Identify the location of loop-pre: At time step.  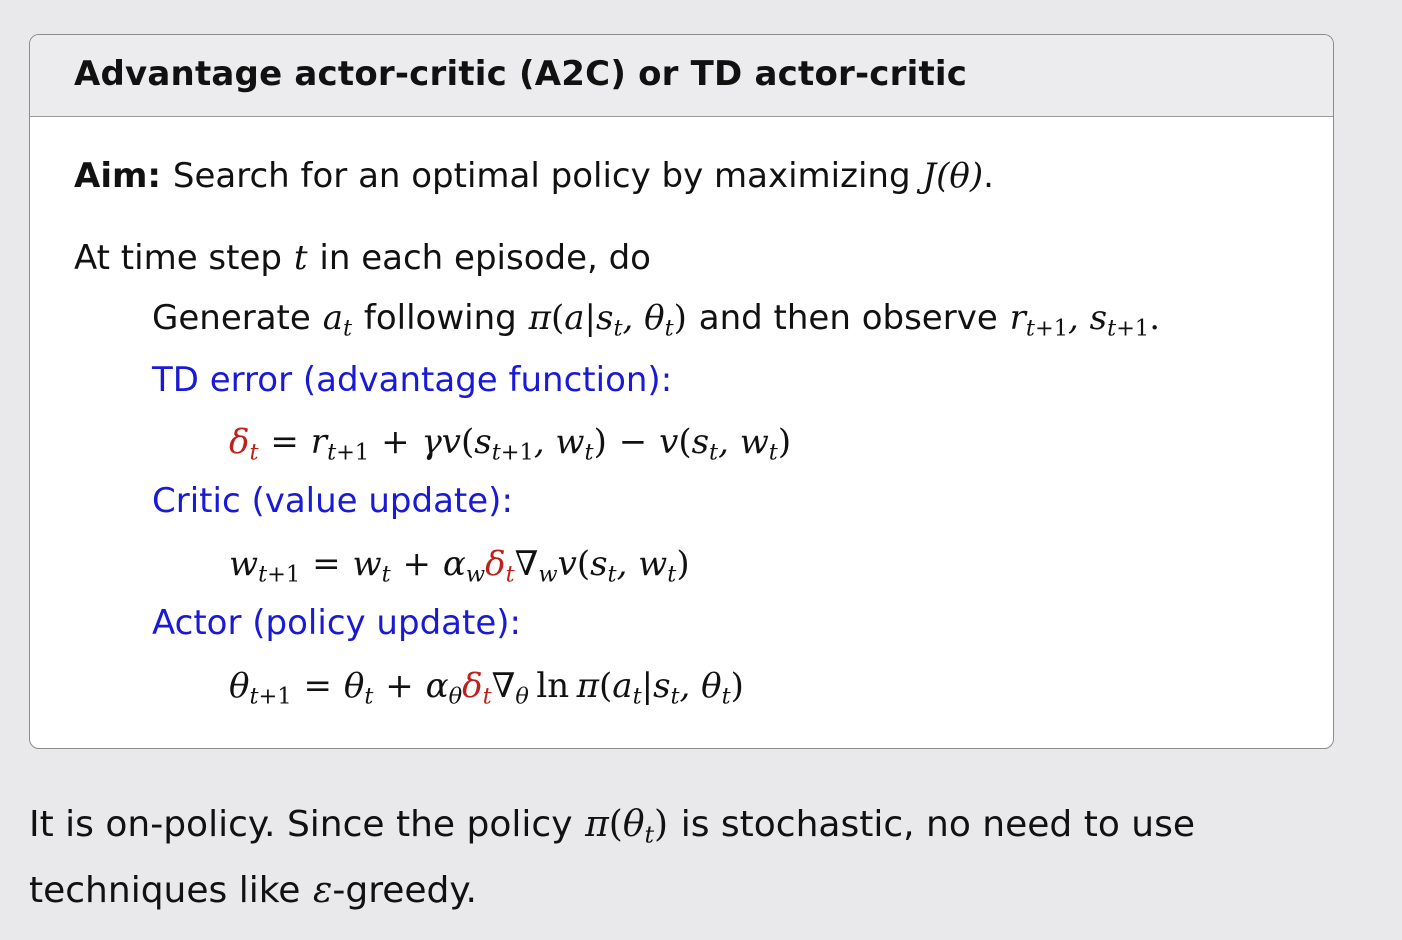
(178, 258).